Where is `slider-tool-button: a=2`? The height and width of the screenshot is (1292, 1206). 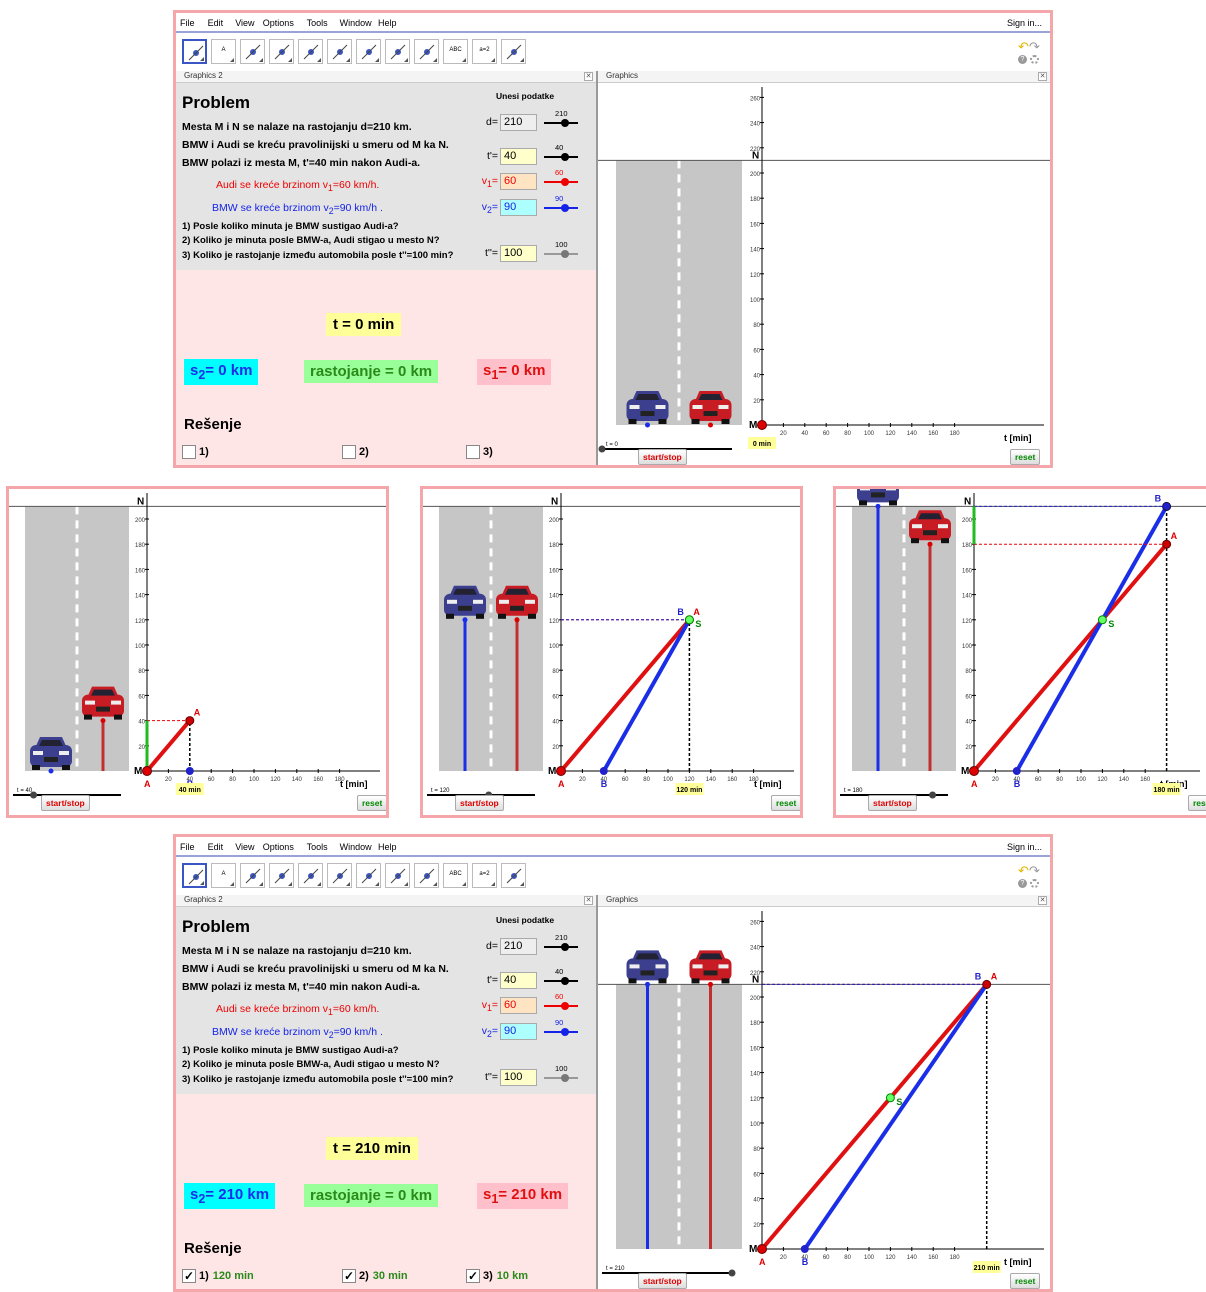 slider-tool-button: a=2 is located at coordinates (484, 875).